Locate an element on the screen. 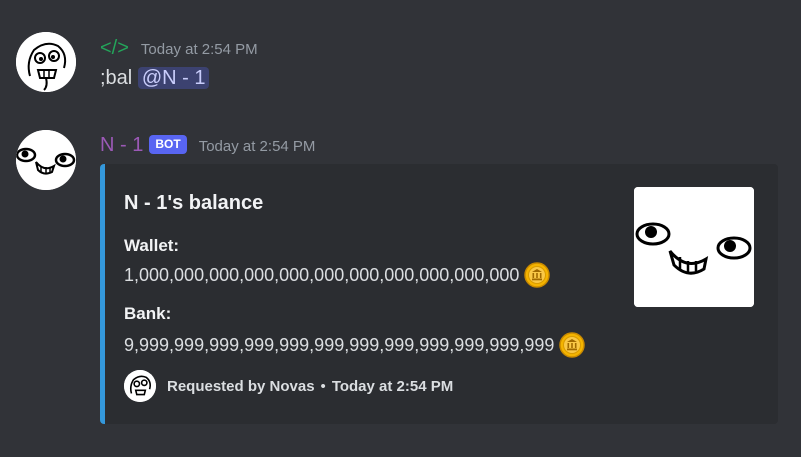 The height and width of the screenshot is (457, 801). command-text: ;bal is located at coordinates (119, 78).